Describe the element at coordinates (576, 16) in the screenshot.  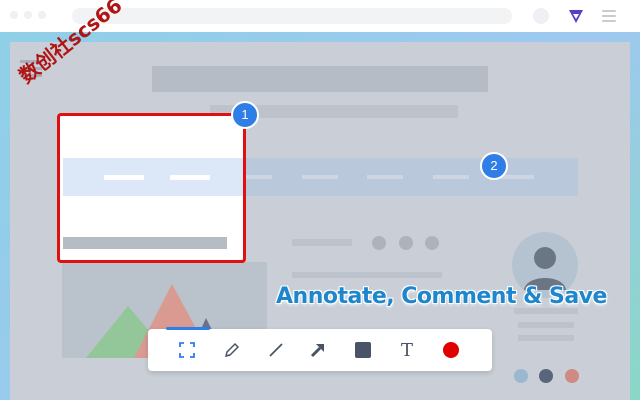
I see `extension-triangle-icon` at that location.